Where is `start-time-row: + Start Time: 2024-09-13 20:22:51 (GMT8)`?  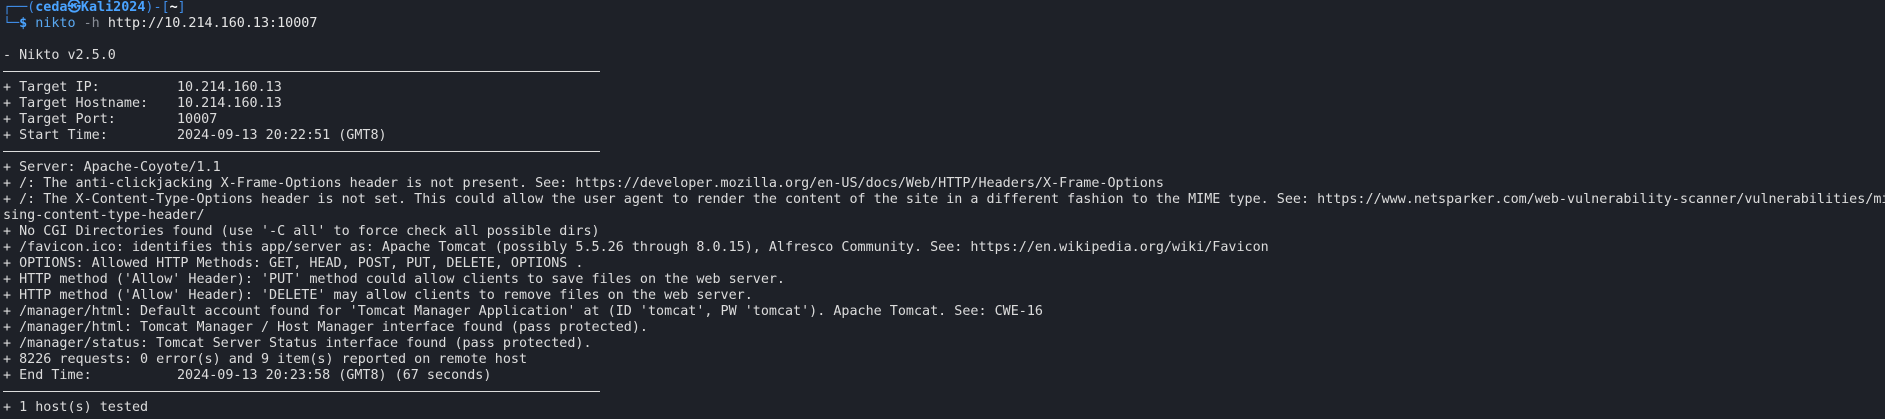 start-time-row: + Start Time: 2024-09-13 20:22:51 (GMT8) is located at coordinates (944, 136).